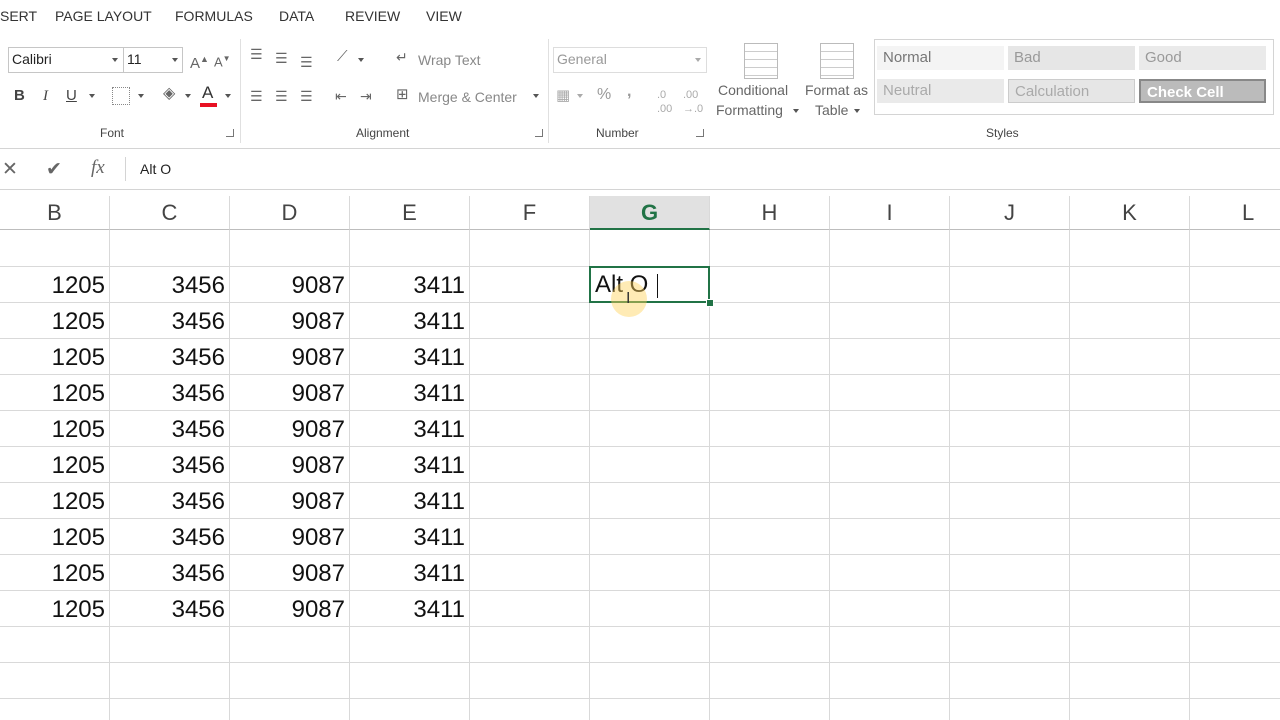 This screenshot has width=1280, height=720. Describe the element at coordinates (306, 62) in the screenshot. I see `bottom-align-icon: ☰` at that location.